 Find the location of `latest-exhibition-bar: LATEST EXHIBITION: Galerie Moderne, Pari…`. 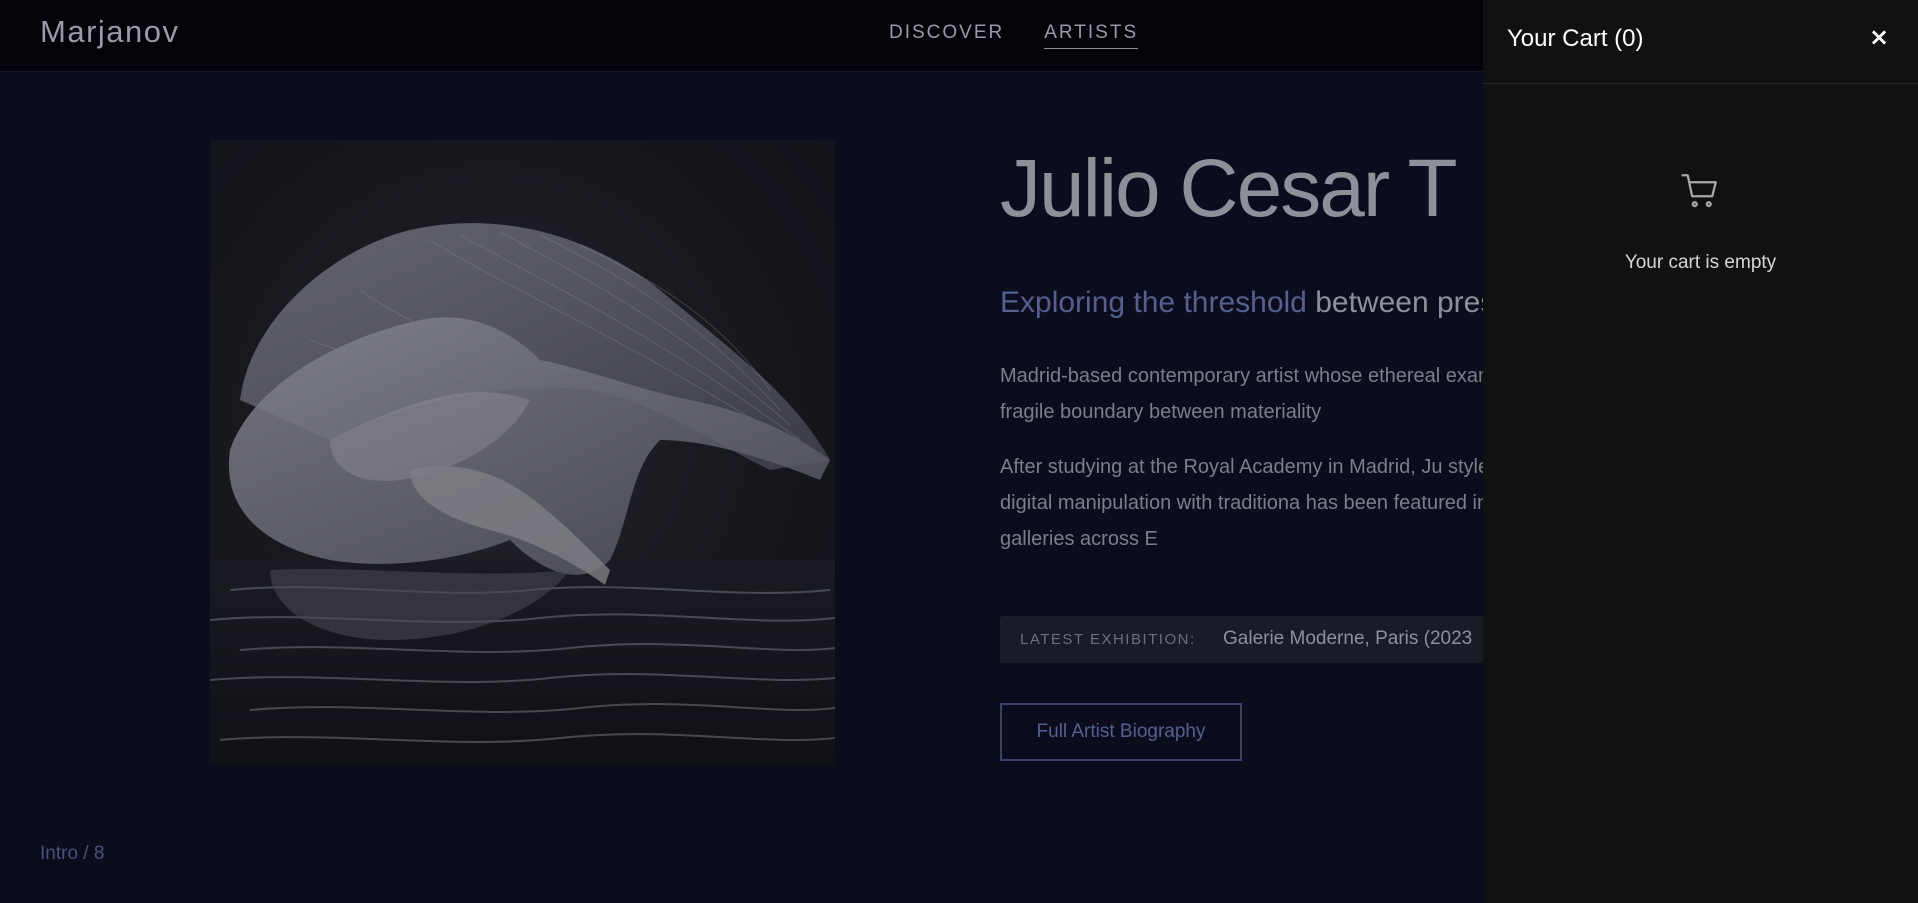

latest-exhibition-bar: LATEST EXHIBITION: Galerie Moderne, Pari… is located at coordinates (1260, 639).